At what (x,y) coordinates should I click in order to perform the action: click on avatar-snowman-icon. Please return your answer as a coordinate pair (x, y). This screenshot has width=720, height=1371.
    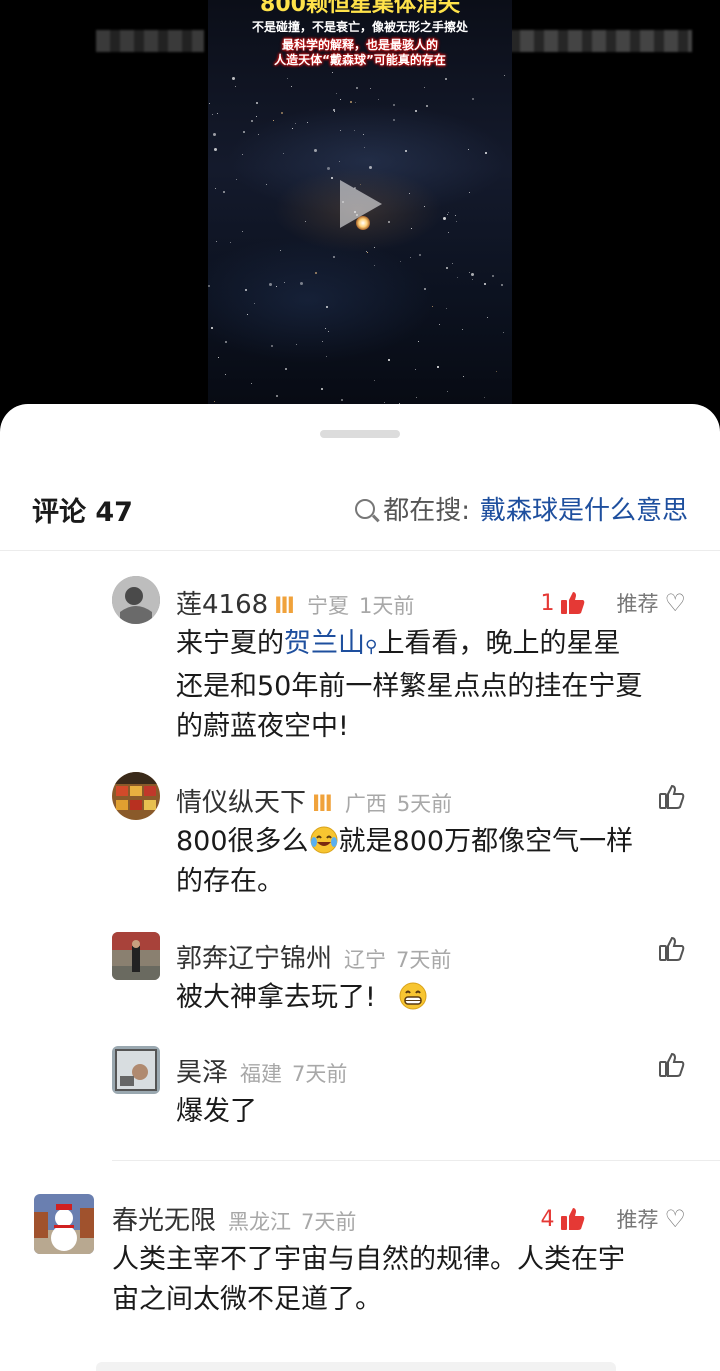
    Looking at the image, I should click on (64, 1224).